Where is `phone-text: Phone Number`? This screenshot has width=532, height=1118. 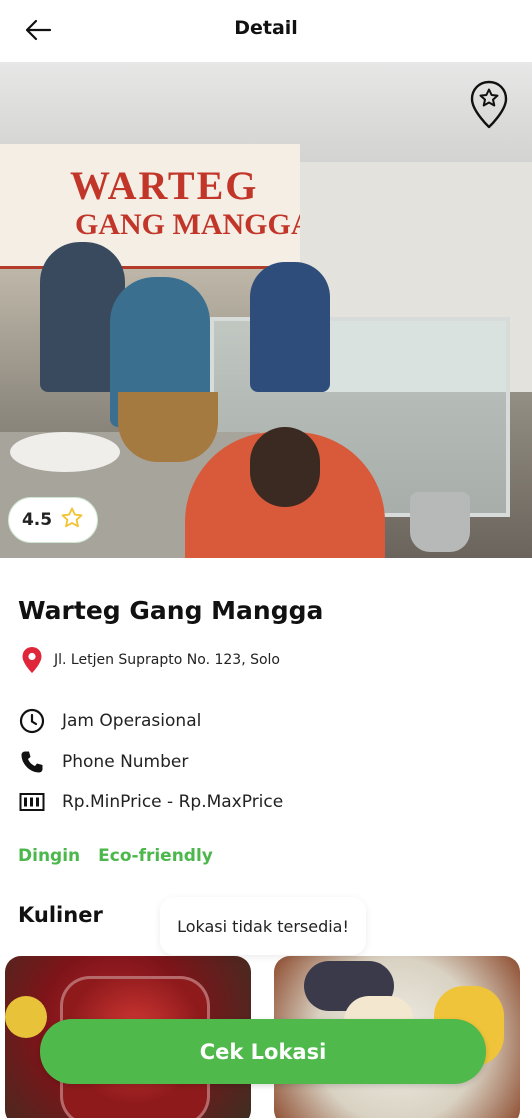
phone-text: Phone Number is located at coordinates (125, 762).